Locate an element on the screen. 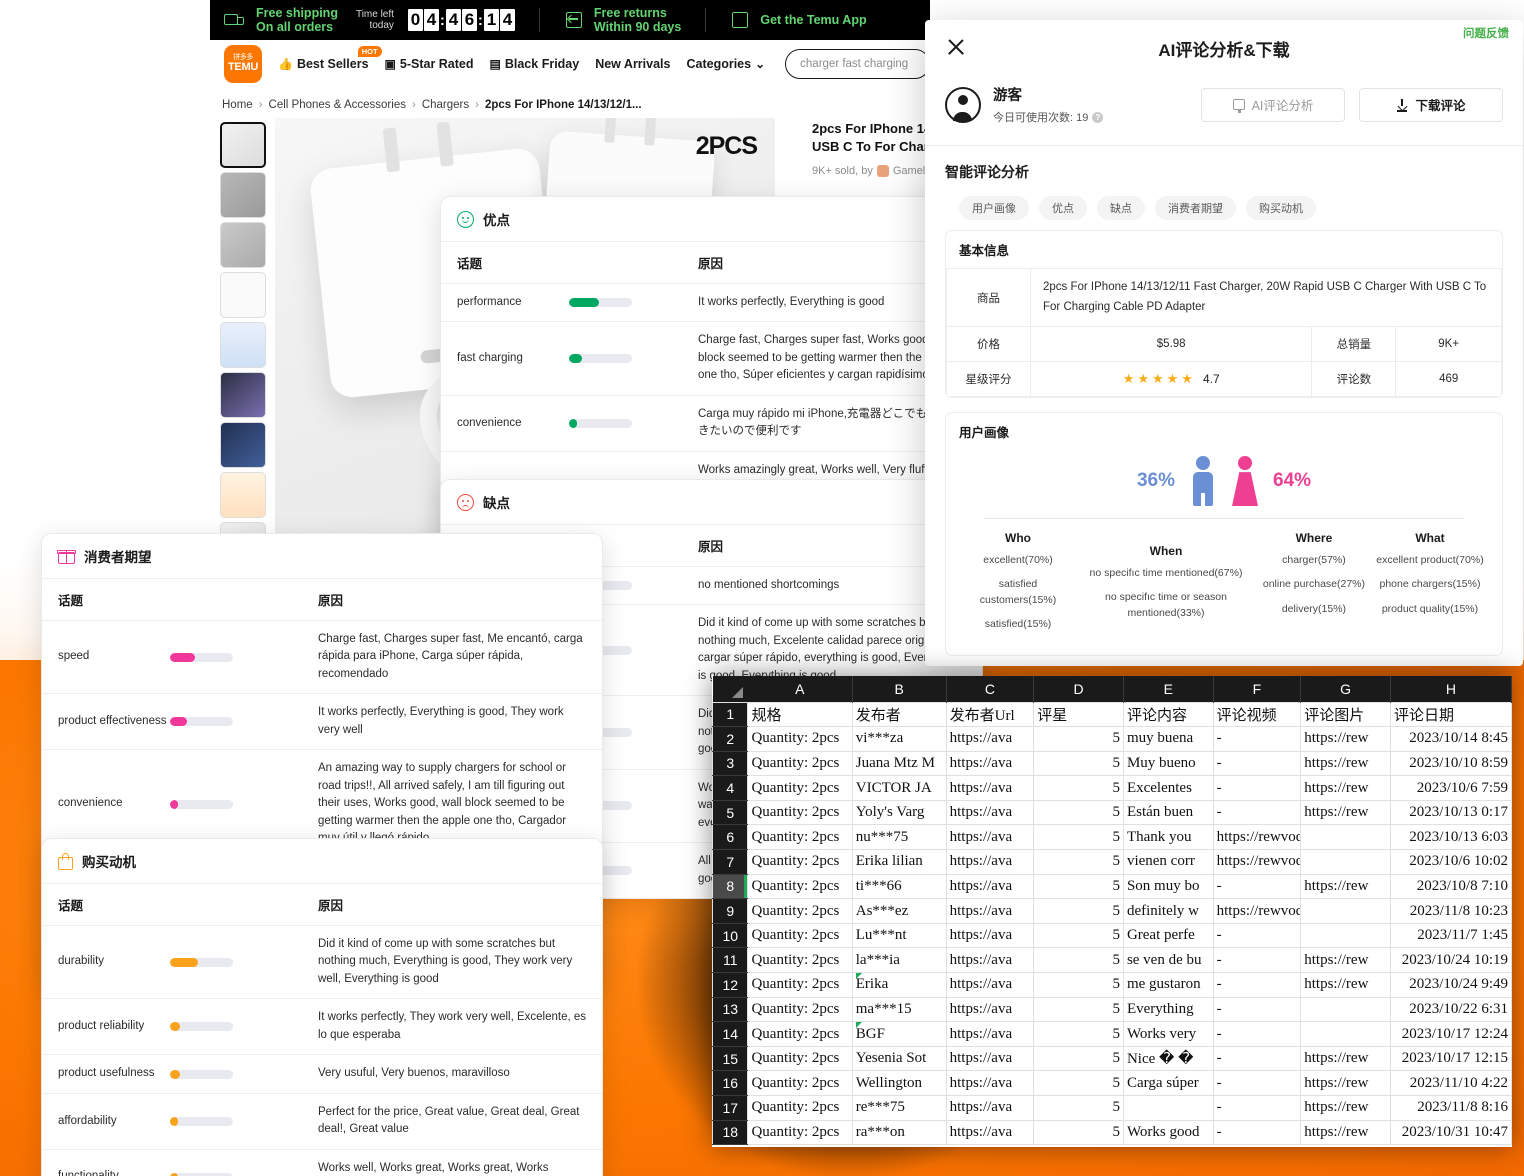 The height and width of the screenshot is (1176, 1524). cell: 2023/10/13 0:17 is located at coordinates (1450, 812).